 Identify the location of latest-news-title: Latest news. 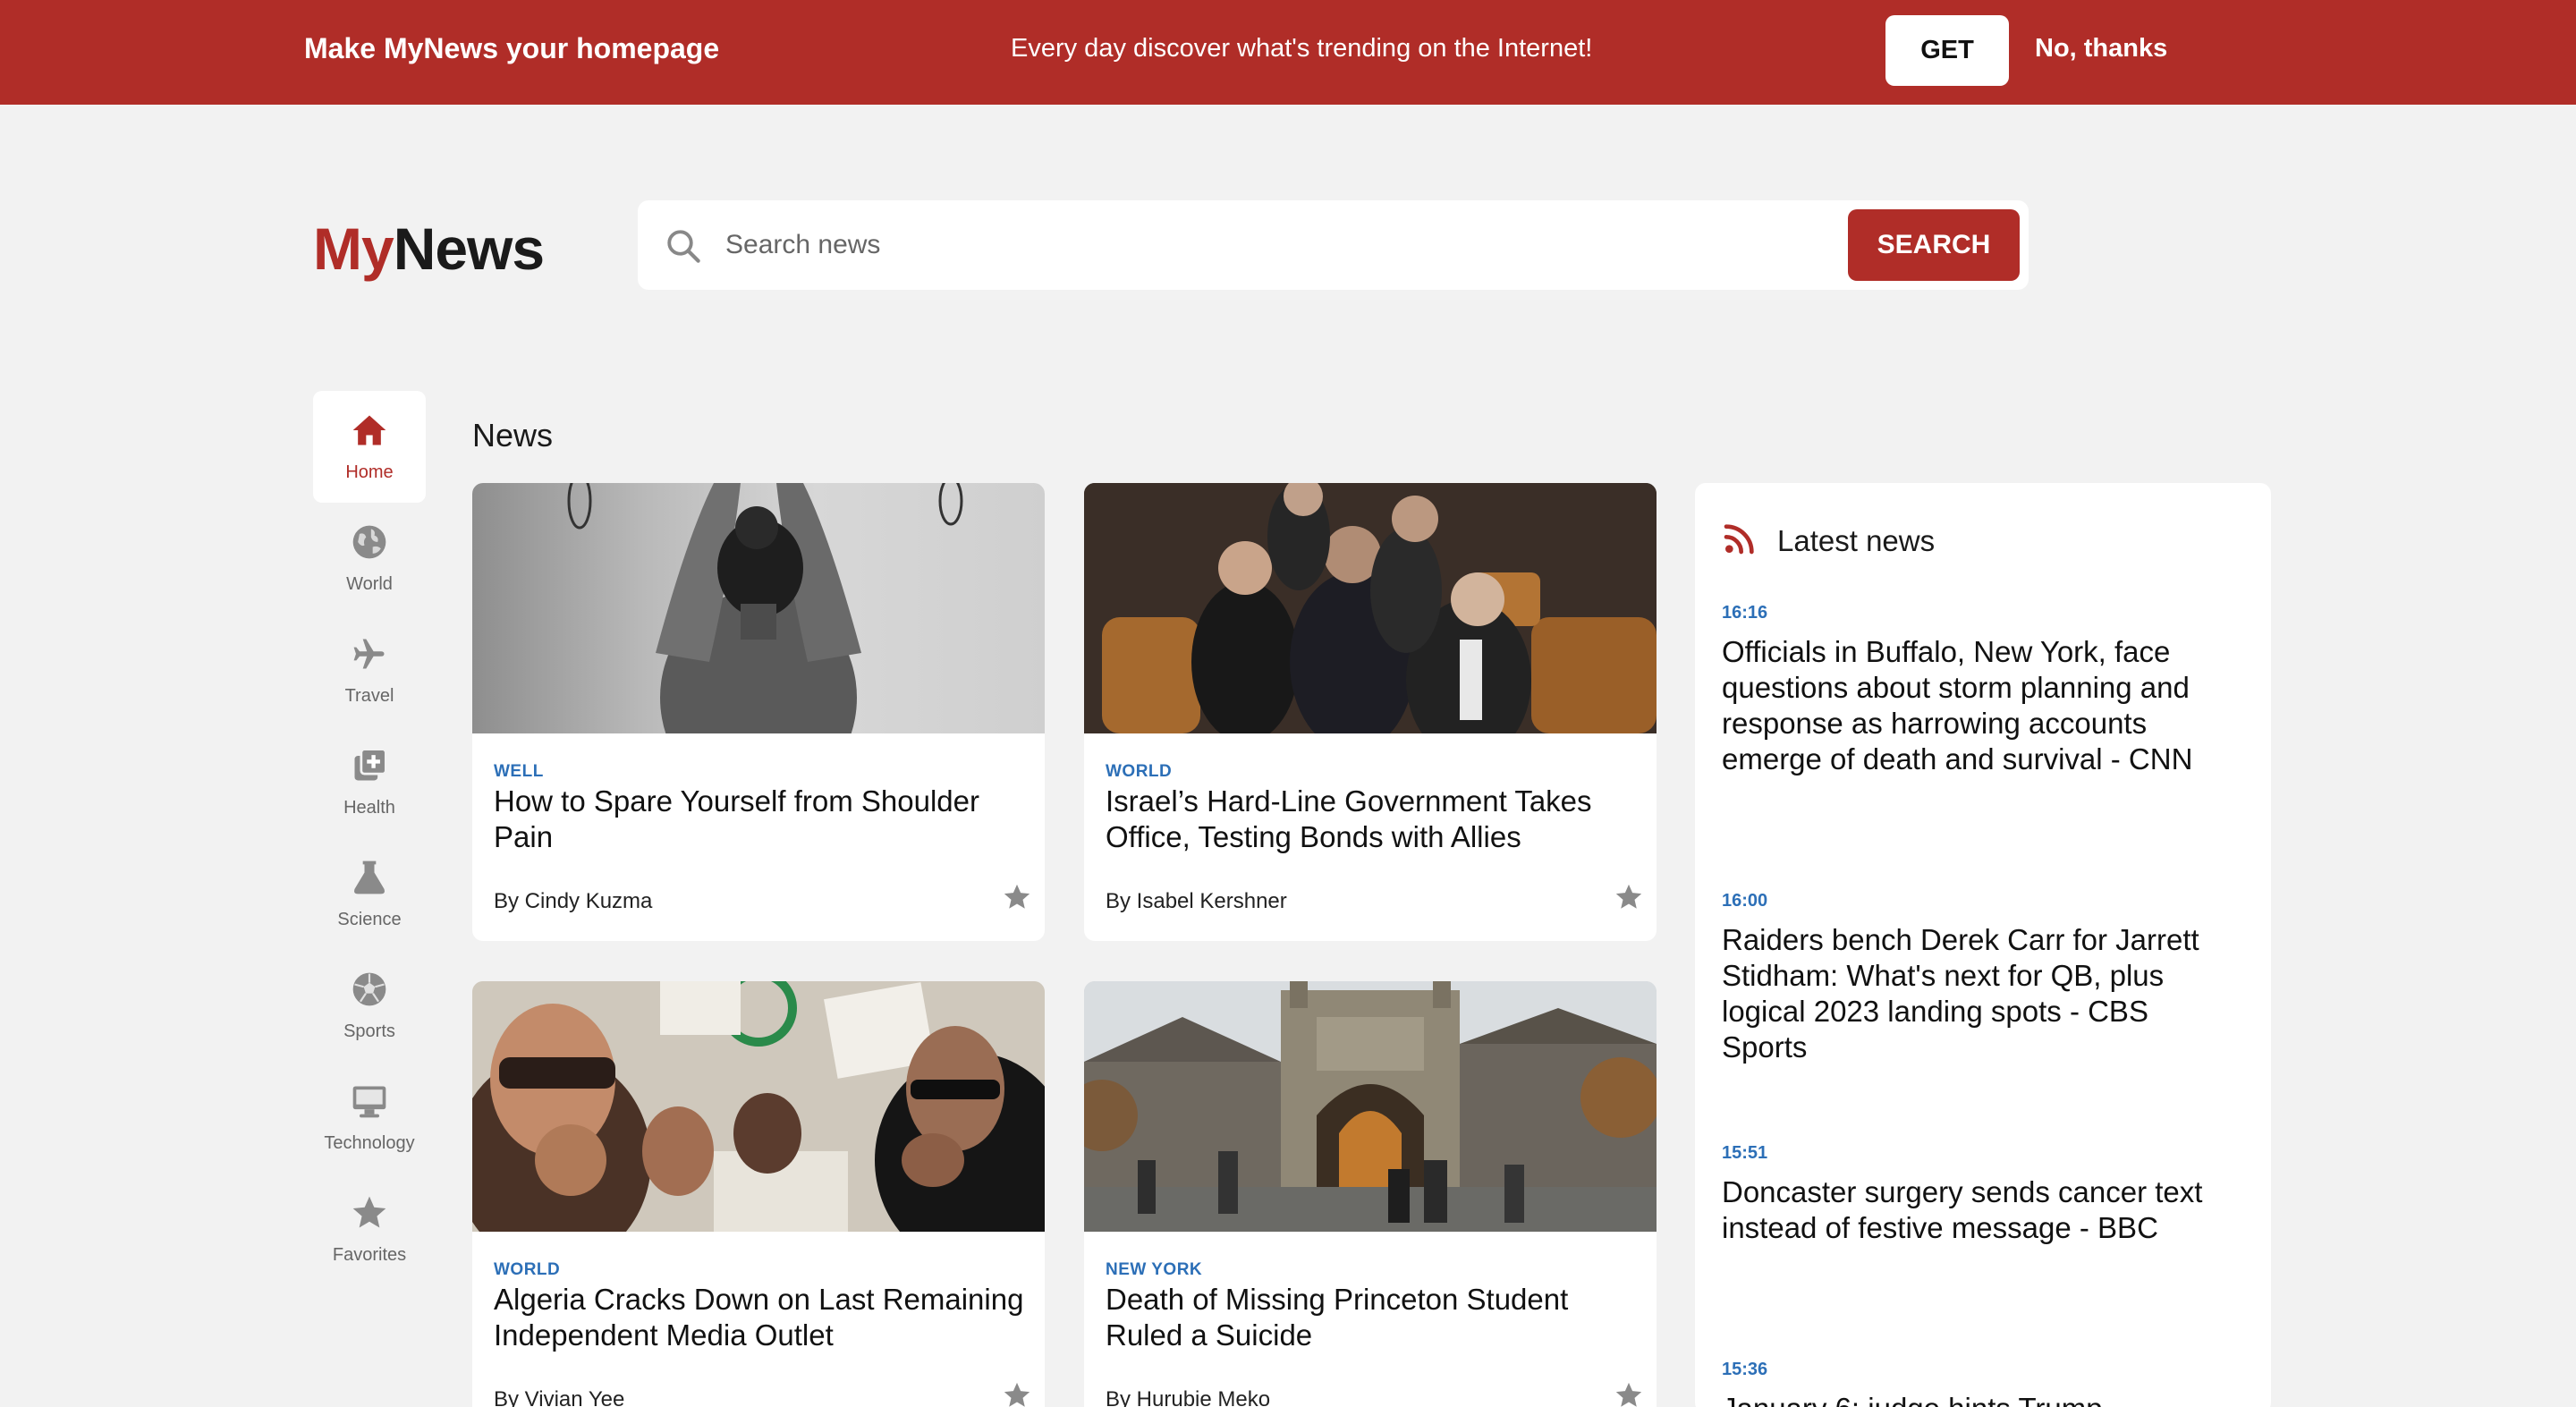
(1856, 540).